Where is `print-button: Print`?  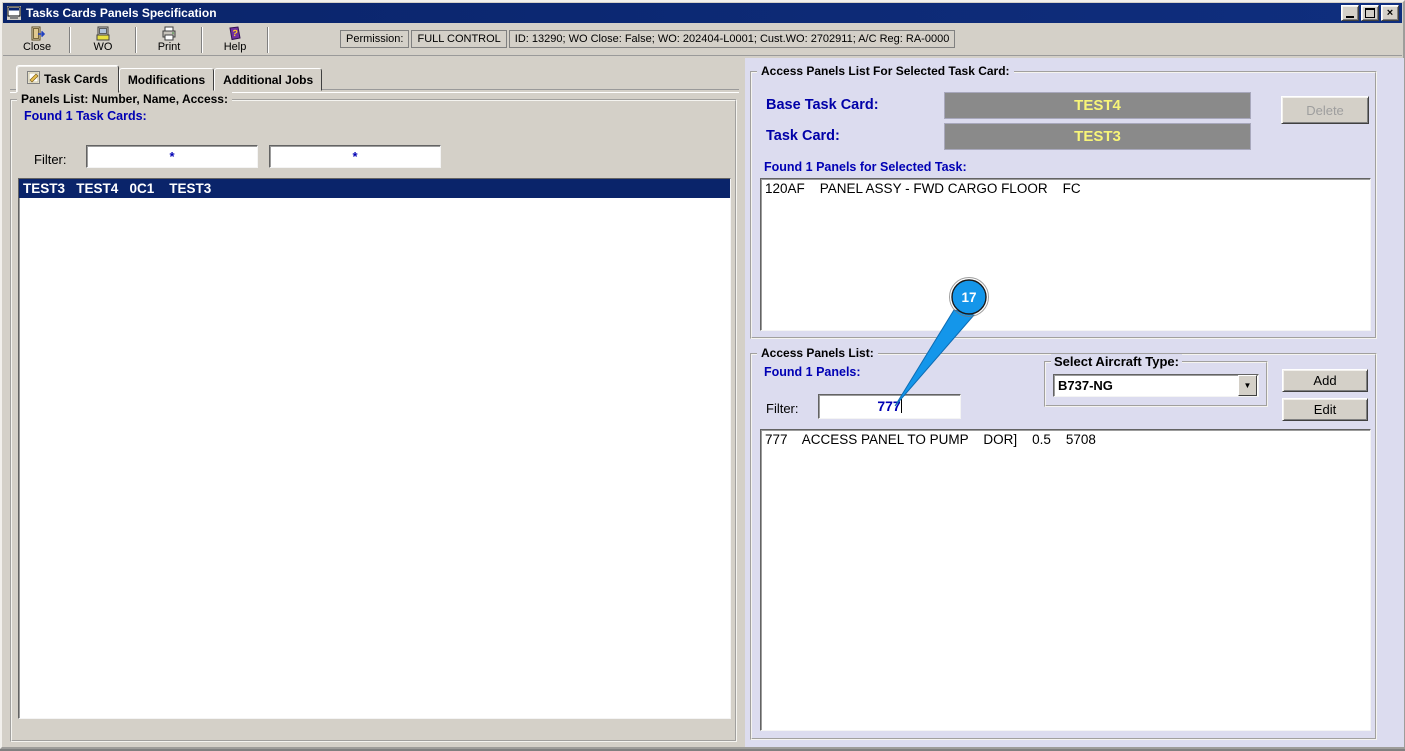 print-button: Print is located at coordinates (169, 40).